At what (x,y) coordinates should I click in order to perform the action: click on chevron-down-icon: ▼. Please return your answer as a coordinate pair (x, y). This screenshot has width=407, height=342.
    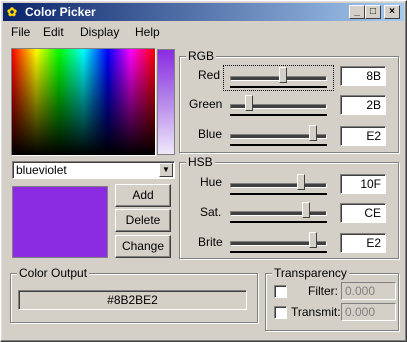
    Looking at the image, I should click on (166, 170).